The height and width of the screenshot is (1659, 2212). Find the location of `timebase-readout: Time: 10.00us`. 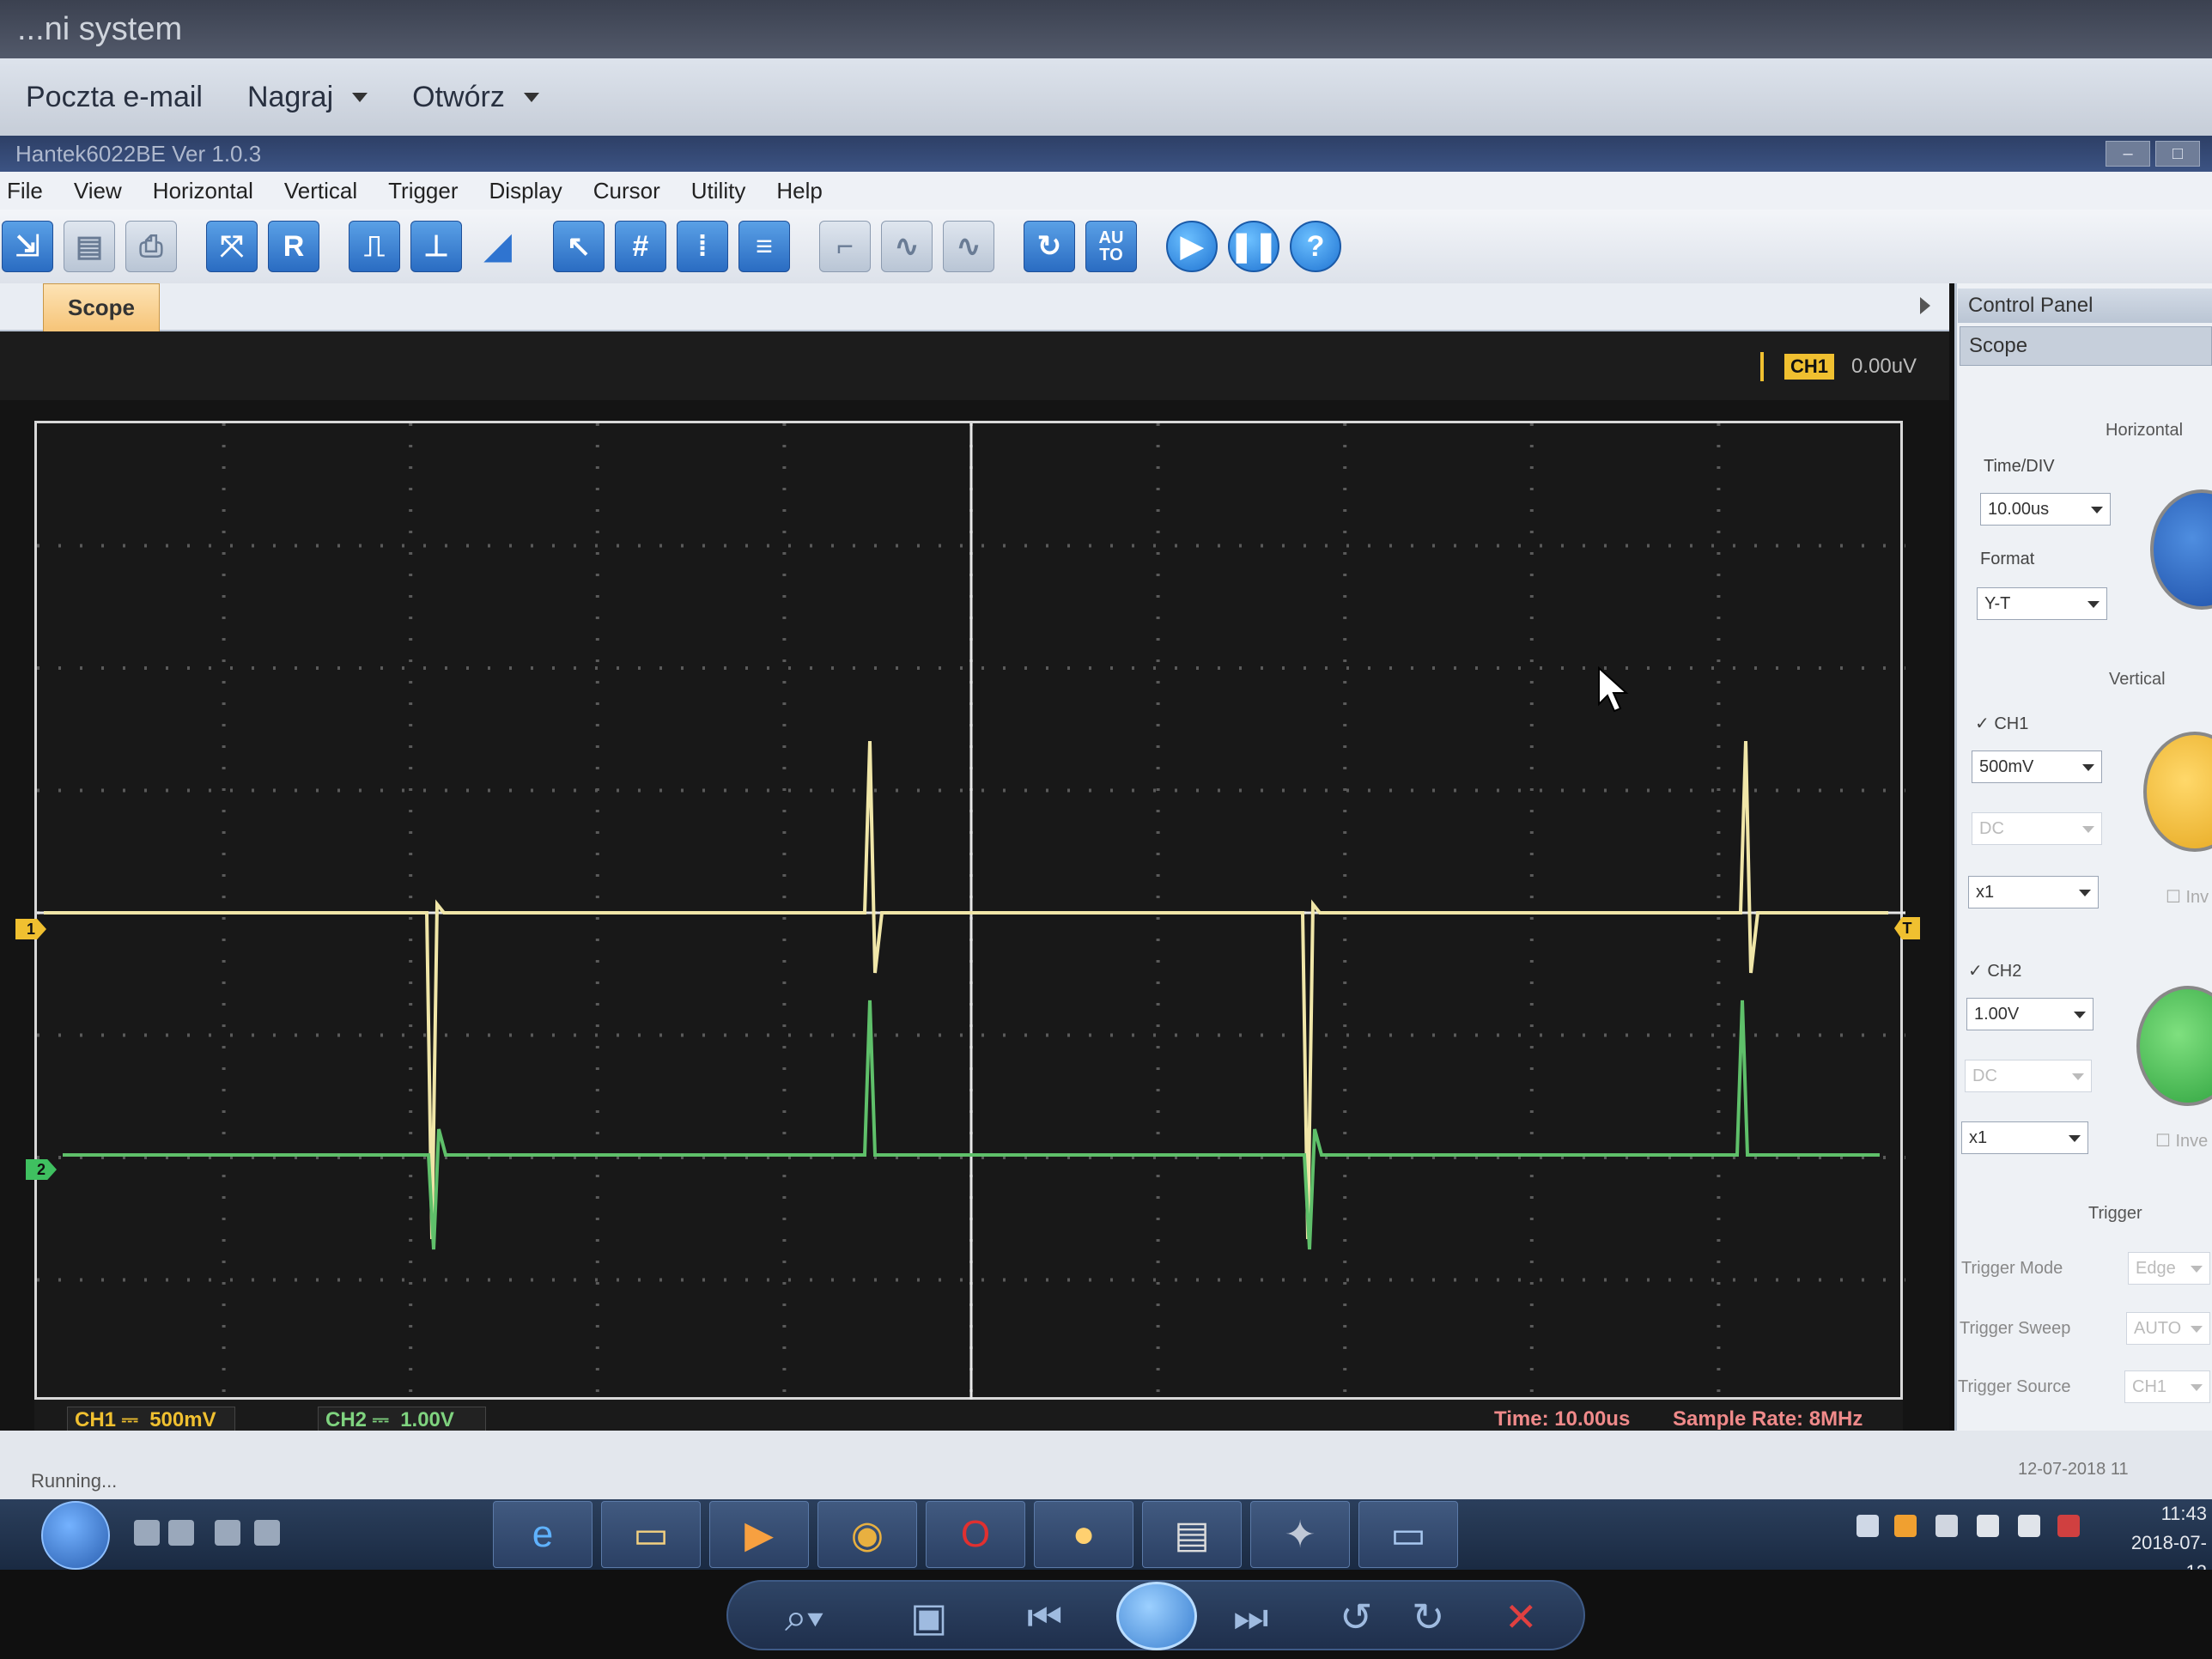

timebase-readout: Time: 10.00us is located at coordinates (1562, 1419).